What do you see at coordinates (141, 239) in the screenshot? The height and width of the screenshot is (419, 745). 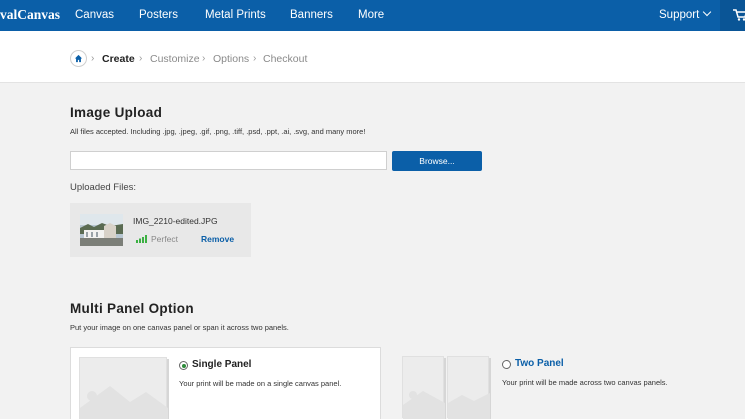 I see `signal-strength-icon` at bounding box center [141, 239].